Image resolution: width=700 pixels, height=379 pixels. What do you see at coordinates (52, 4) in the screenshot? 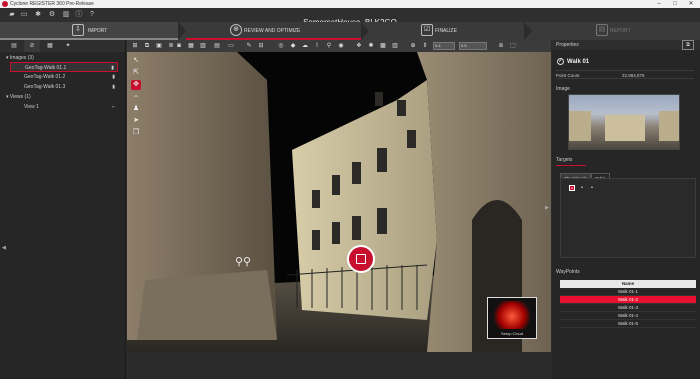
I see `window-title: Cyclone REGISTER 360 Pre-Release` at bounding box center [52, 4].